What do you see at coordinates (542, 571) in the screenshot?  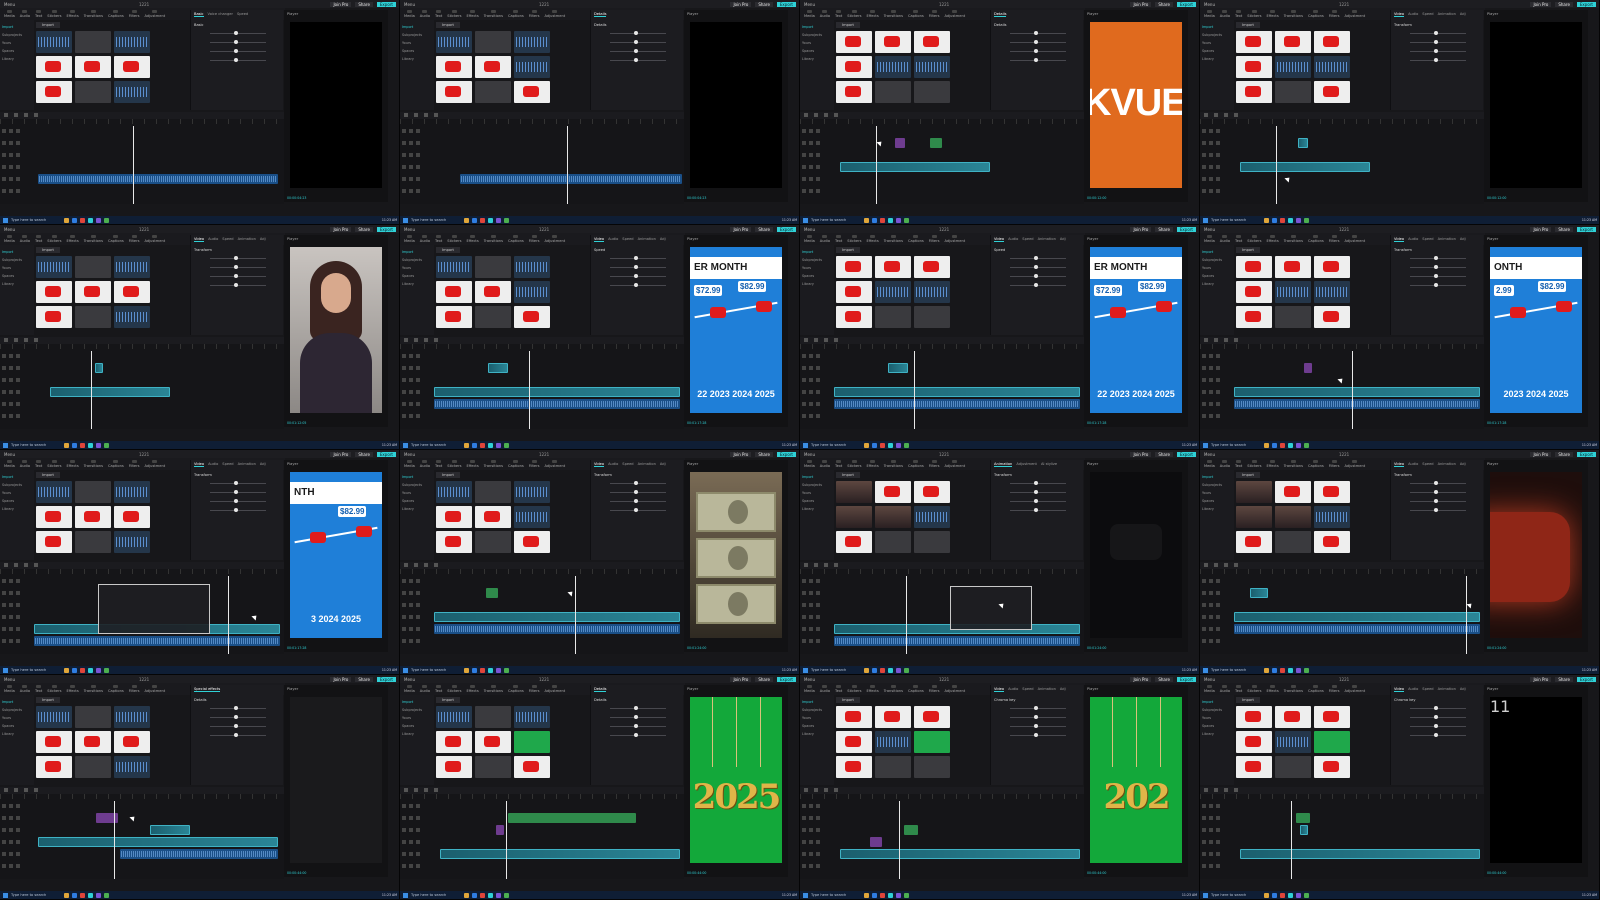 I see `timeline-ruler` at bounding box center [542, 571].